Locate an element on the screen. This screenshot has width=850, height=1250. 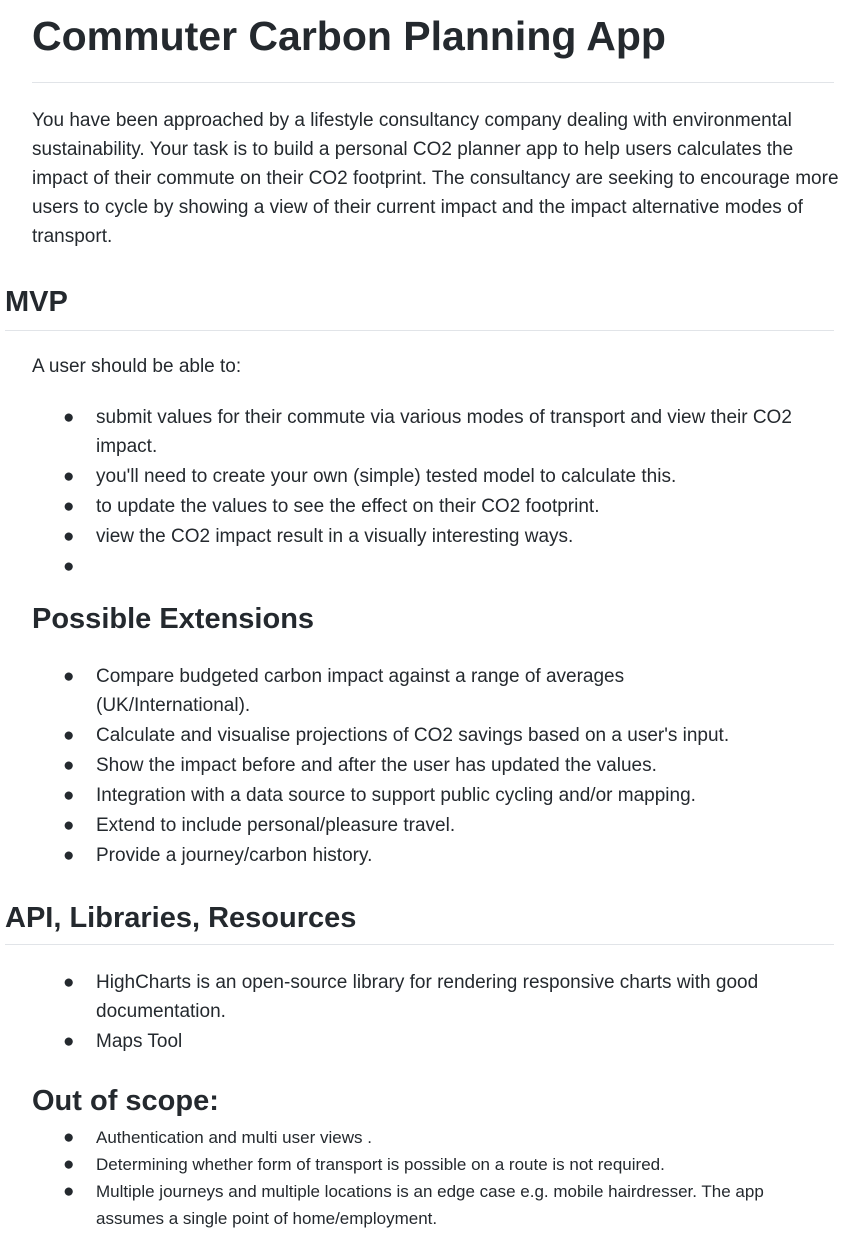
list-item: ● Authentication and multi user views . is located at coordinates (432, 1137).